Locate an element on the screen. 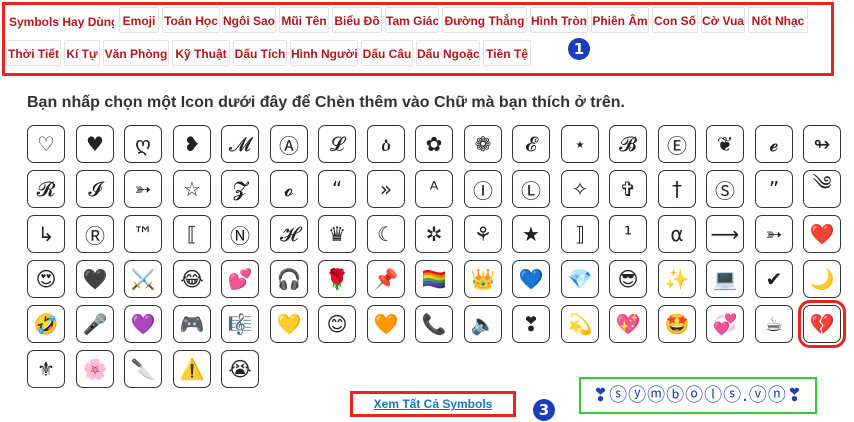 The image size is (854, 422). symbol-button-88: 🔪 is located at coordinates (143, 369).